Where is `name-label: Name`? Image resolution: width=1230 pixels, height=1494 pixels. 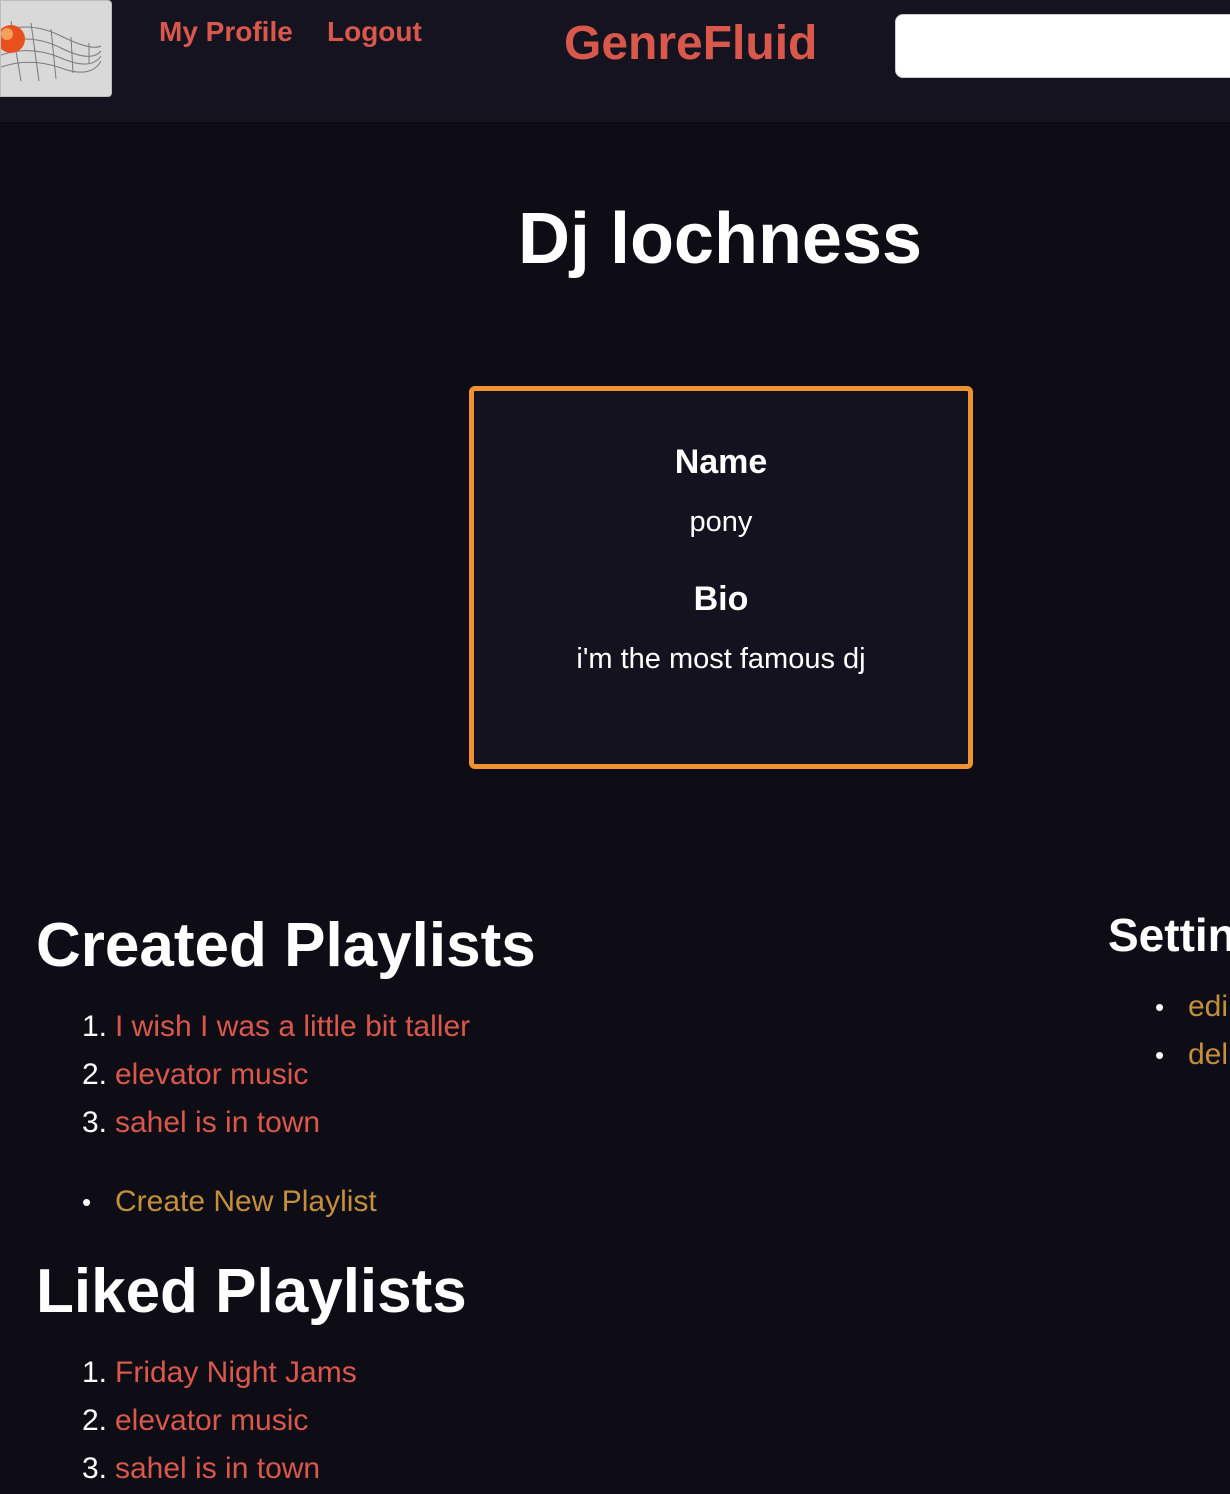
name-label: Name is located at coordinates (721, 462).